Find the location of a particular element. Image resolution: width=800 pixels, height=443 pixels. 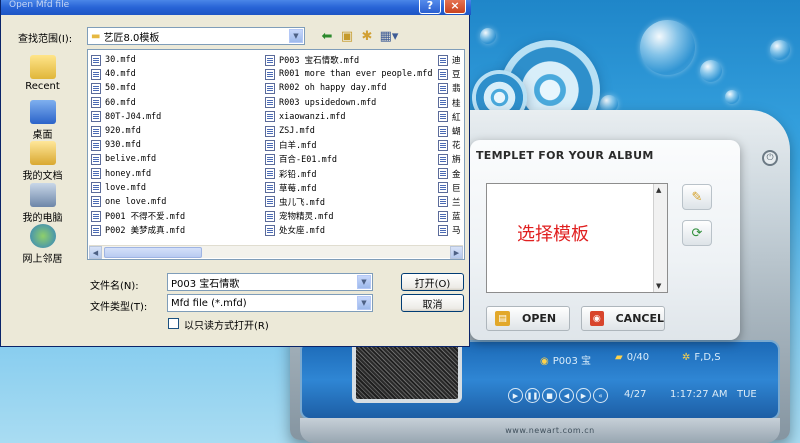

file-item: 花 is located at coordinates (449, 145).